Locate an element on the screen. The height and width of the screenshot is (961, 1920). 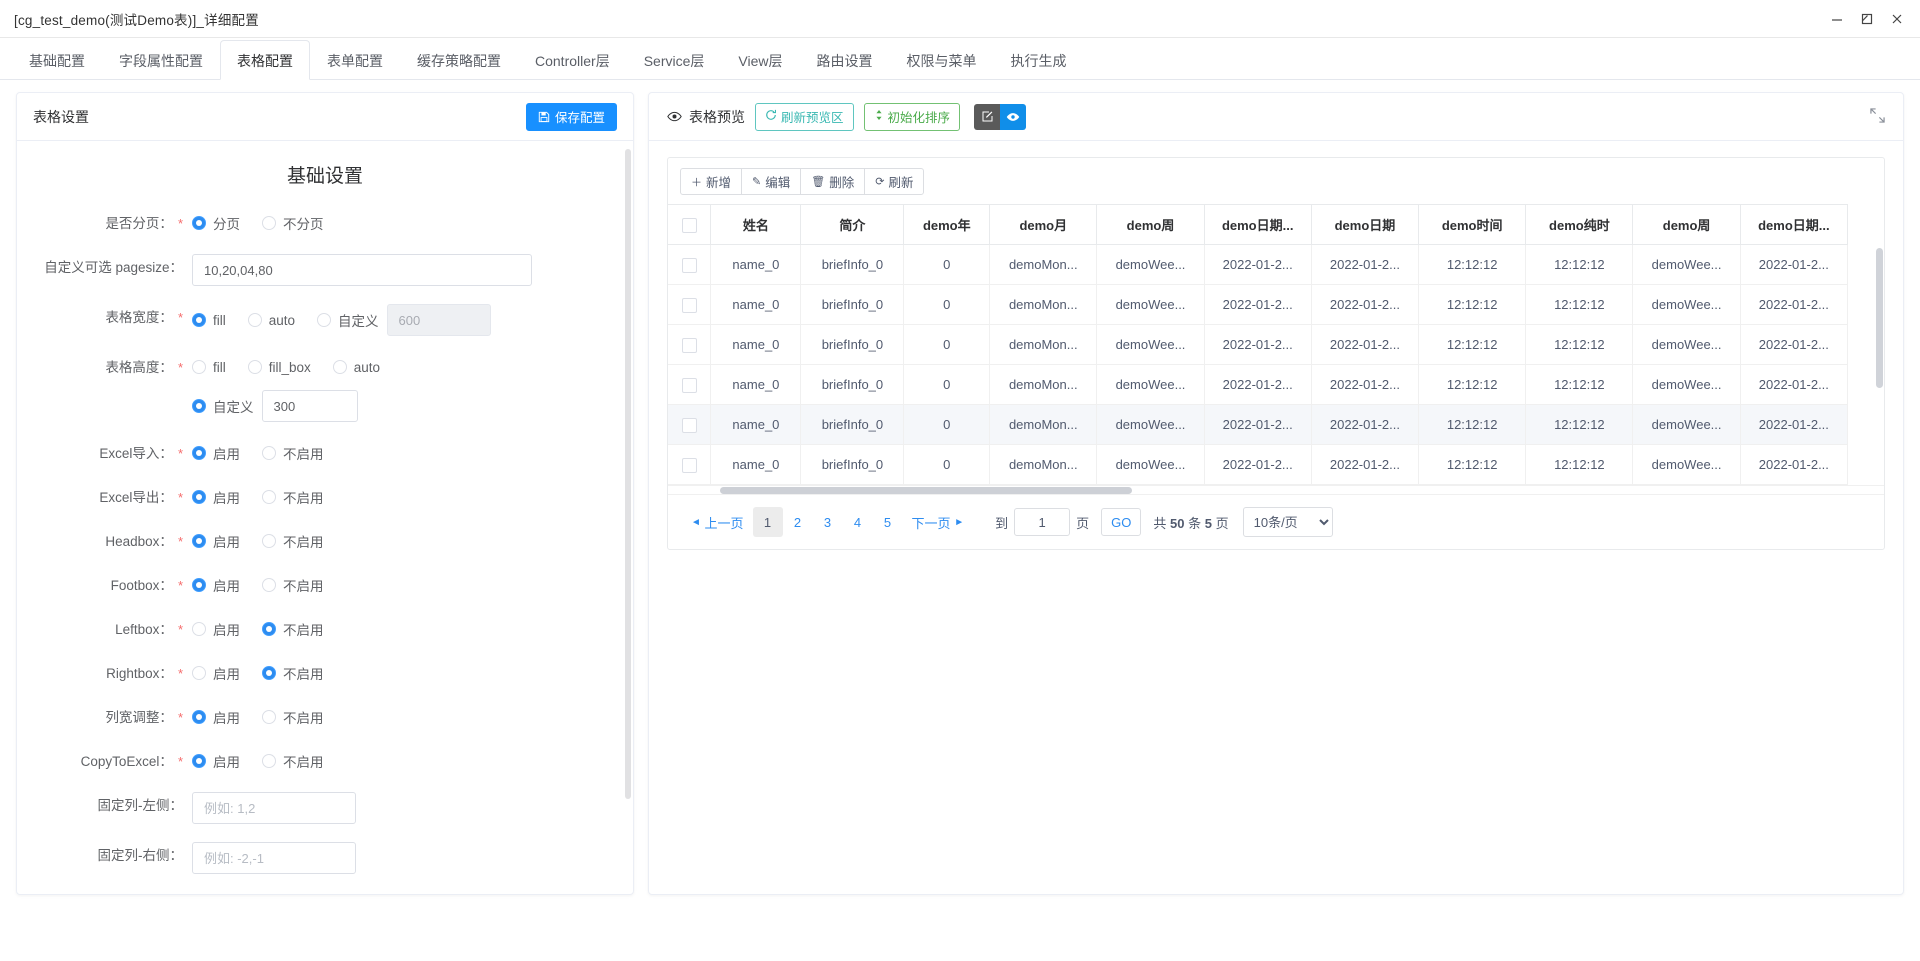
radio-label: 不启用 is located at coordinates (303, 718).